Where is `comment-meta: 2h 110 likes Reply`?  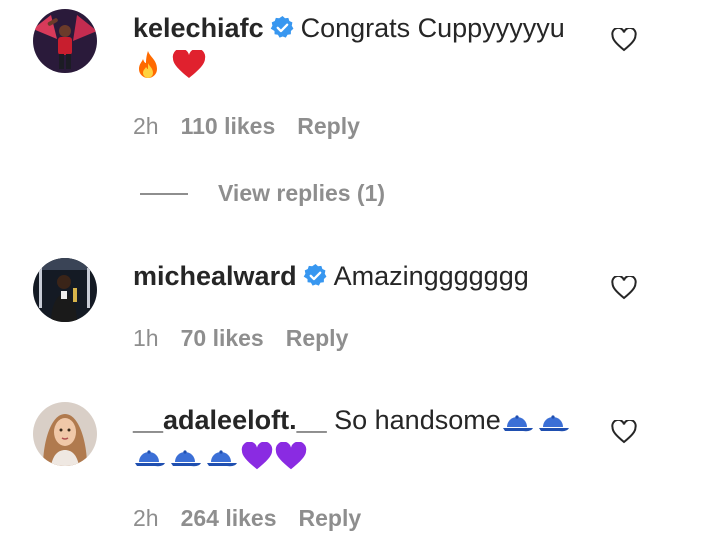
comment-meta: 2h 110 likes Reply is located at coordinates (257, 126).